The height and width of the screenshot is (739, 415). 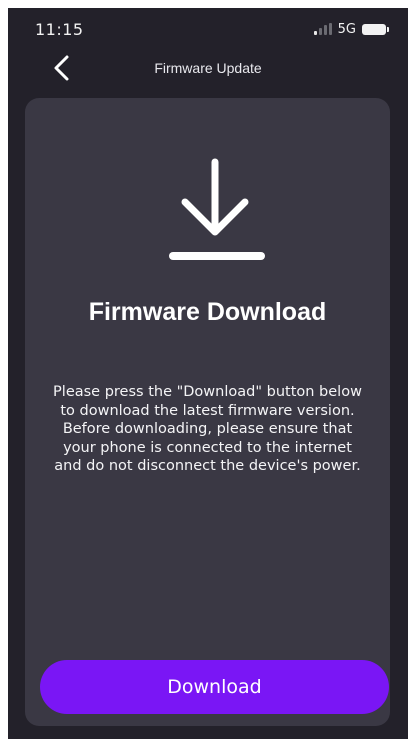 What do you see at coordinates (346, 29) in the screenshot?
I see `network-label: 5G` at bounding box center [346, 29].